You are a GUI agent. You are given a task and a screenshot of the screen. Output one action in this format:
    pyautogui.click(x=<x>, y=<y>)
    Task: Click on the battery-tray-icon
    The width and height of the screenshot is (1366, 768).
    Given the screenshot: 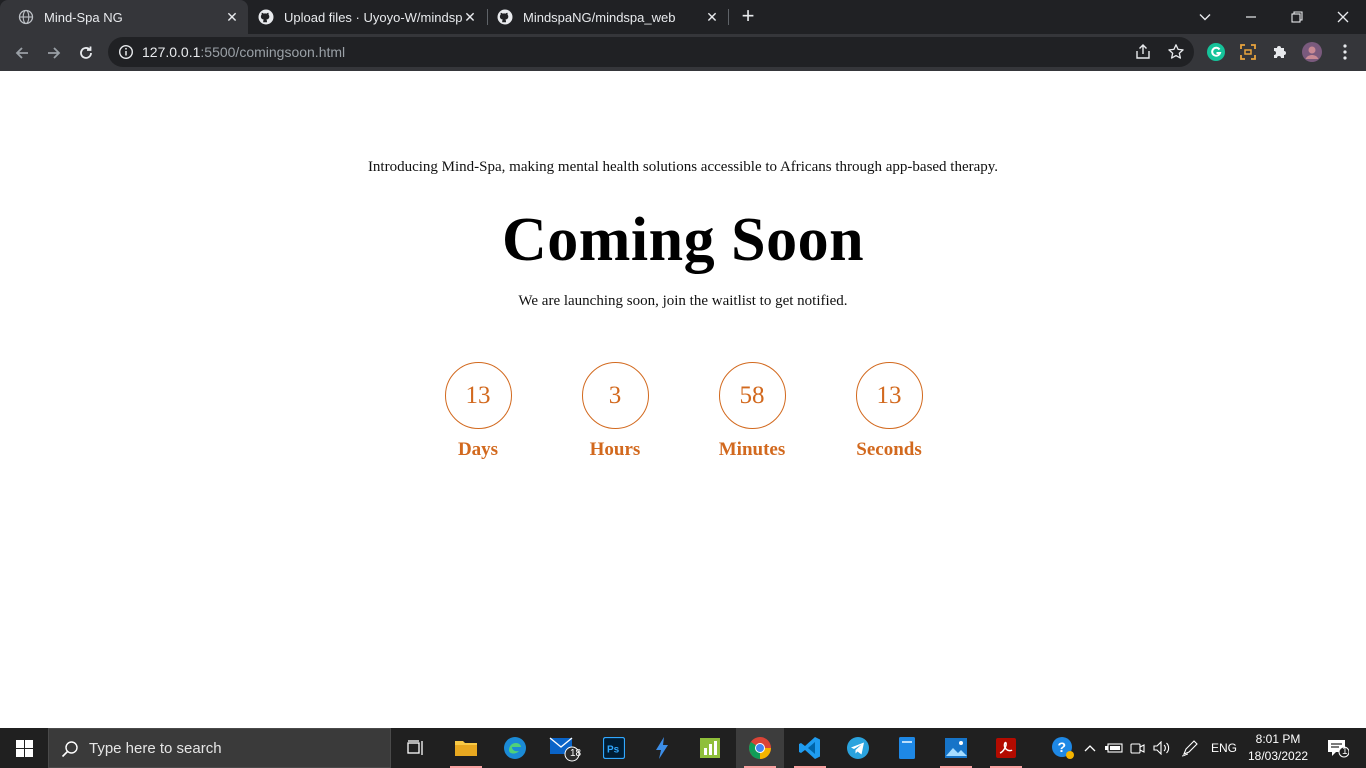 What is the action you would take?
    pyautogui.click(x=1114, y=748)
    